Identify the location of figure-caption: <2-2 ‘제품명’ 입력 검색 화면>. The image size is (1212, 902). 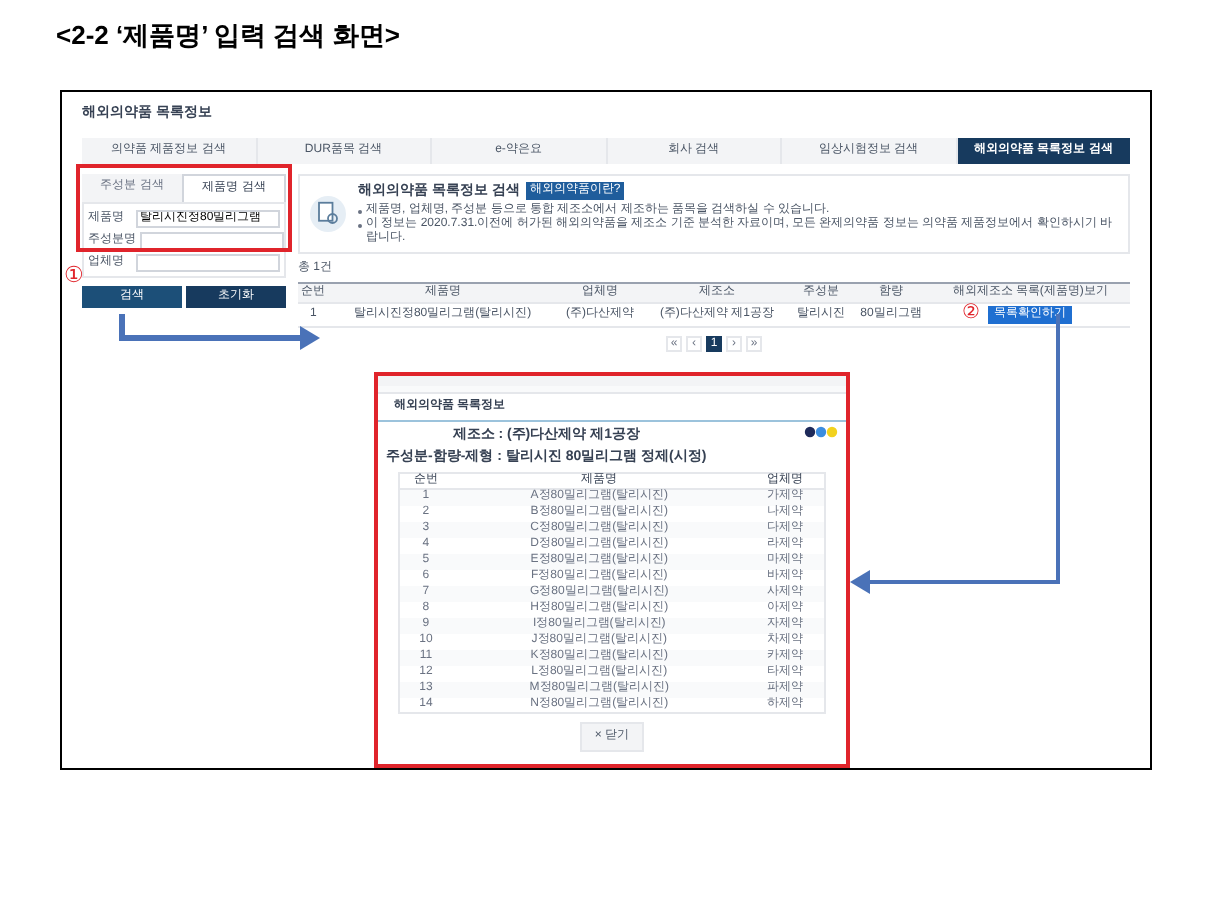
(228, 36).